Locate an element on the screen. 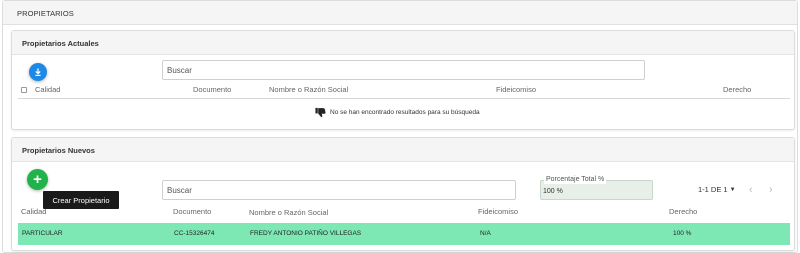  new-owners-title: Propietarios Nuevos is located at coordinates (58, 150).